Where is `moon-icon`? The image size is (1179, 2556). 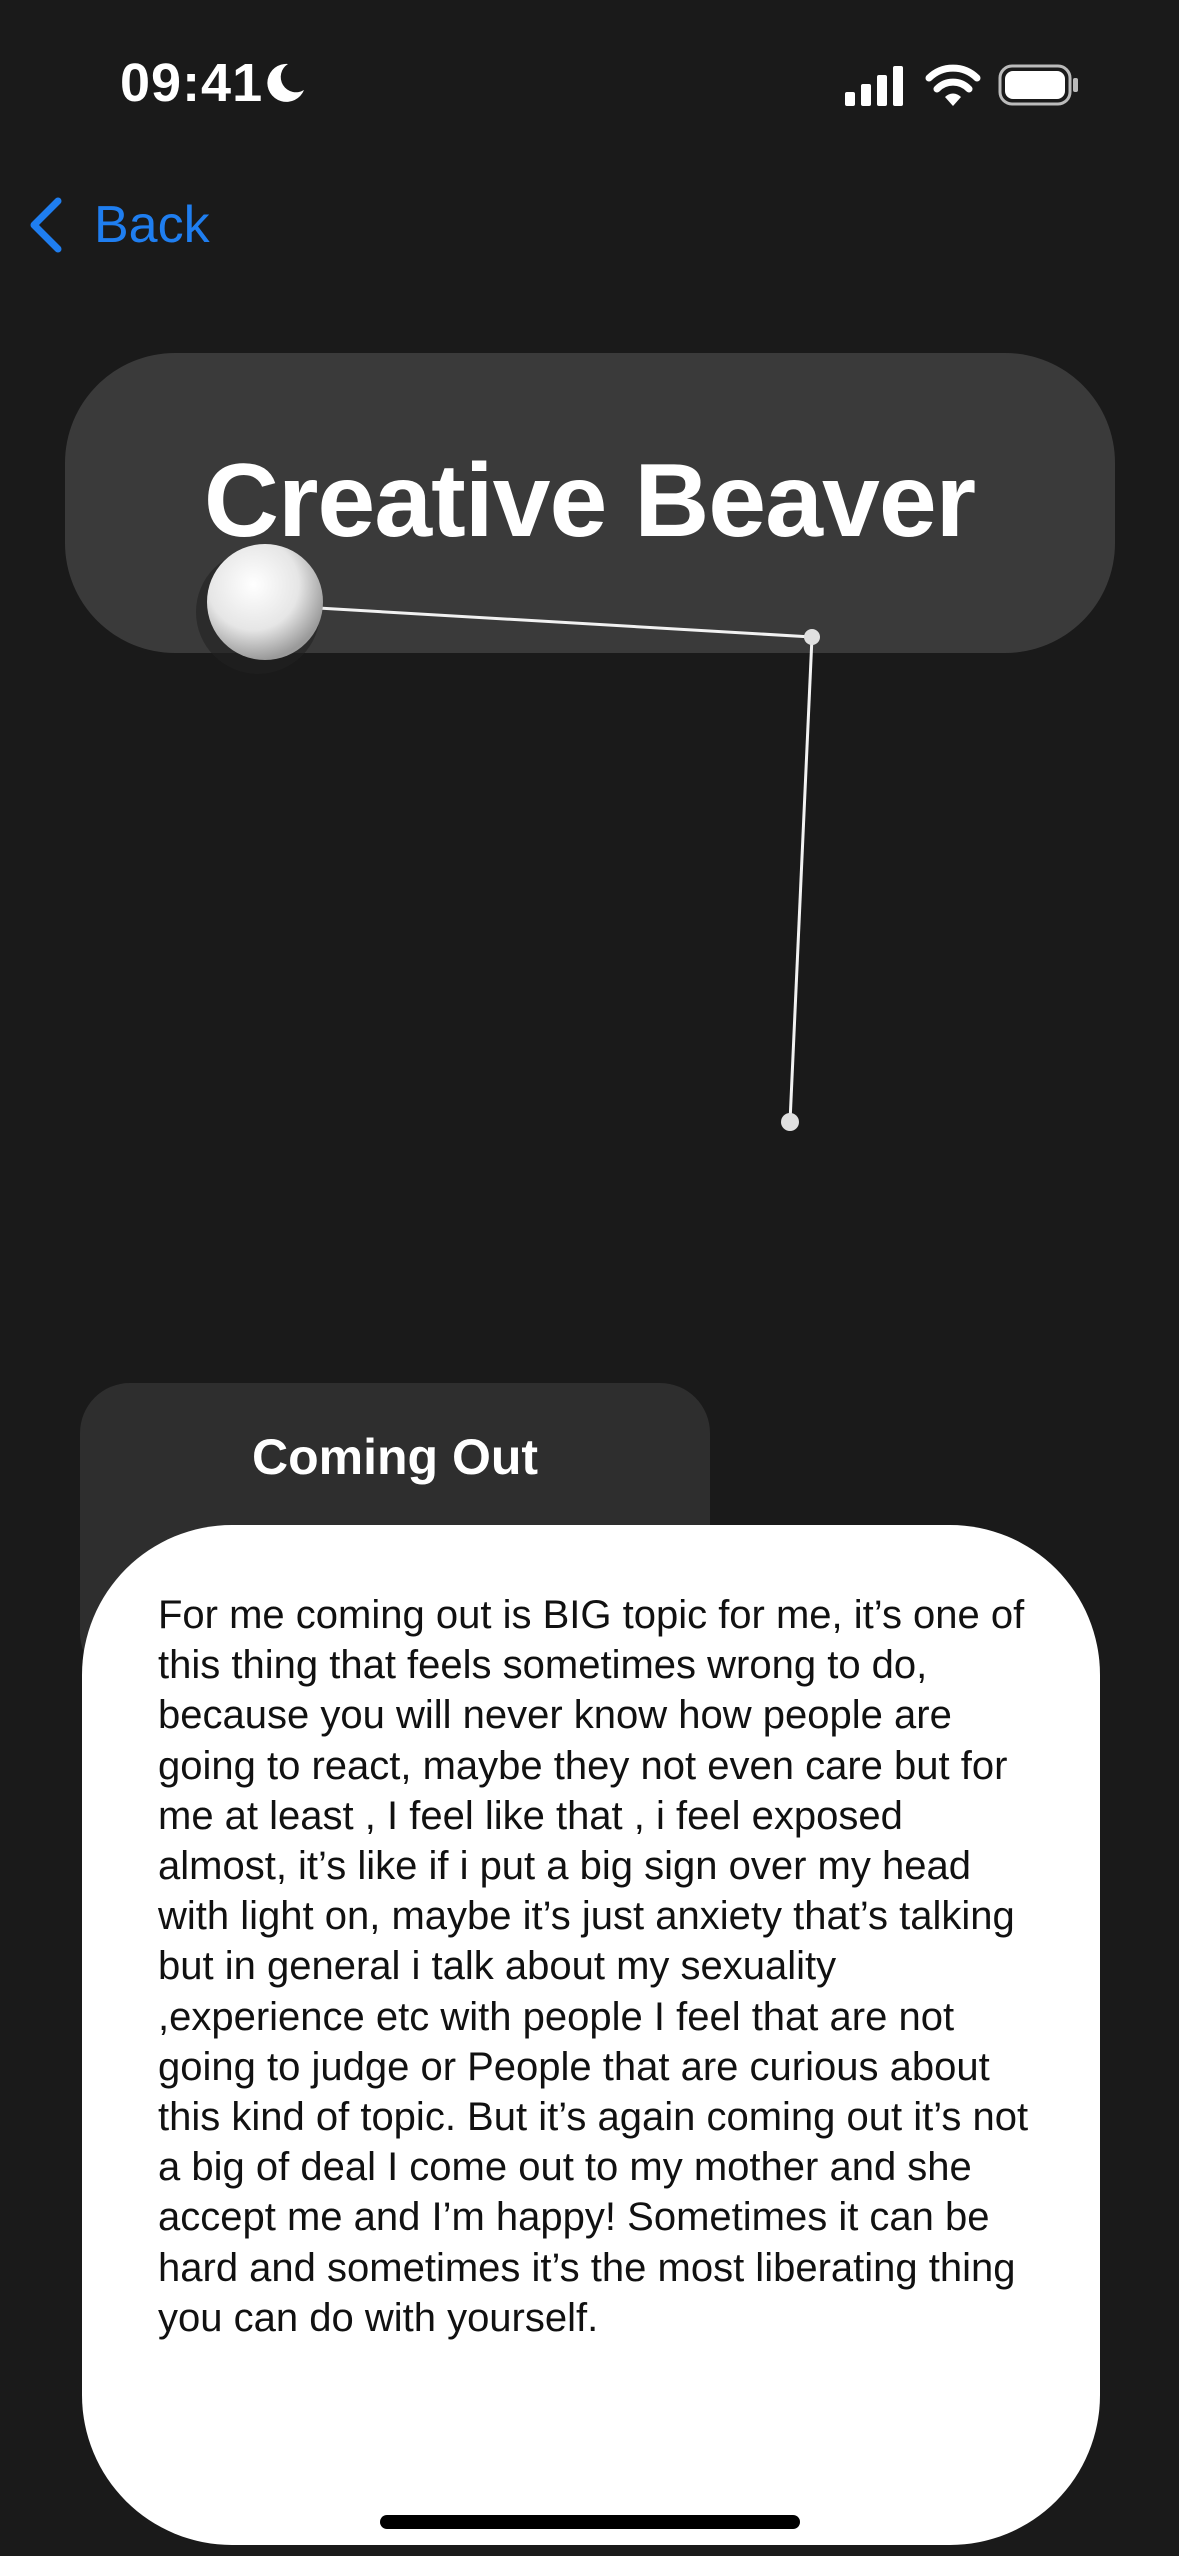 moon-icon is located at coordinates (285, 82).